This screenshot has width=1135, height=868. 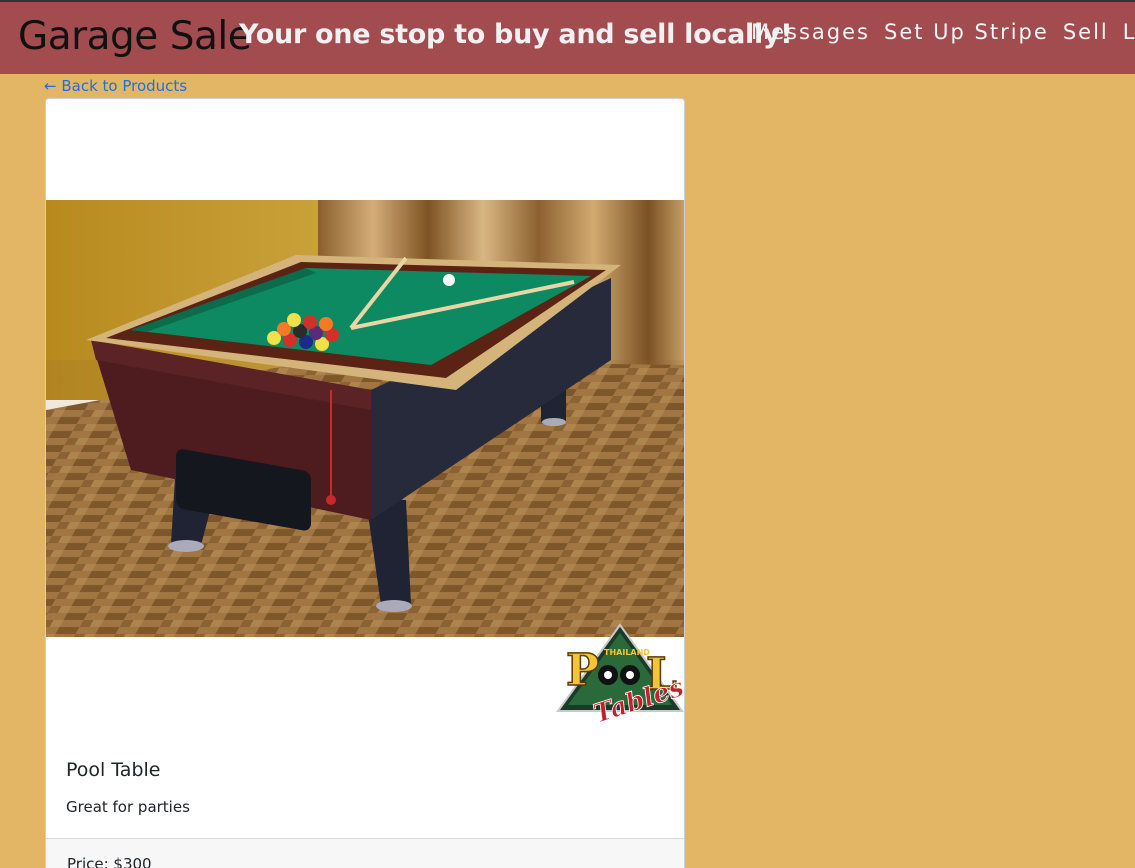 I want to click on pool-tables-logo: P L THAILAND Tables, so click(x=620, y=673).